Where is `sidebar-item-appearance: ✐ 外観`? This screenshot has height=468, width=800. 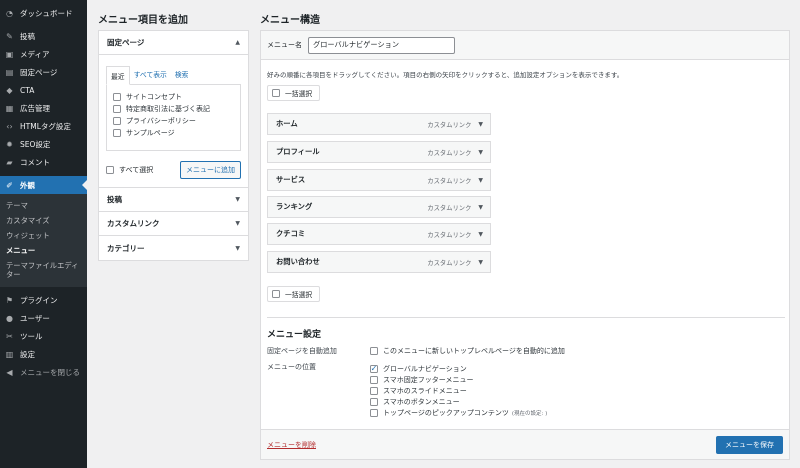
sidebar-item-appearance: ✐ 外観 is located at coordinates (43, 185).